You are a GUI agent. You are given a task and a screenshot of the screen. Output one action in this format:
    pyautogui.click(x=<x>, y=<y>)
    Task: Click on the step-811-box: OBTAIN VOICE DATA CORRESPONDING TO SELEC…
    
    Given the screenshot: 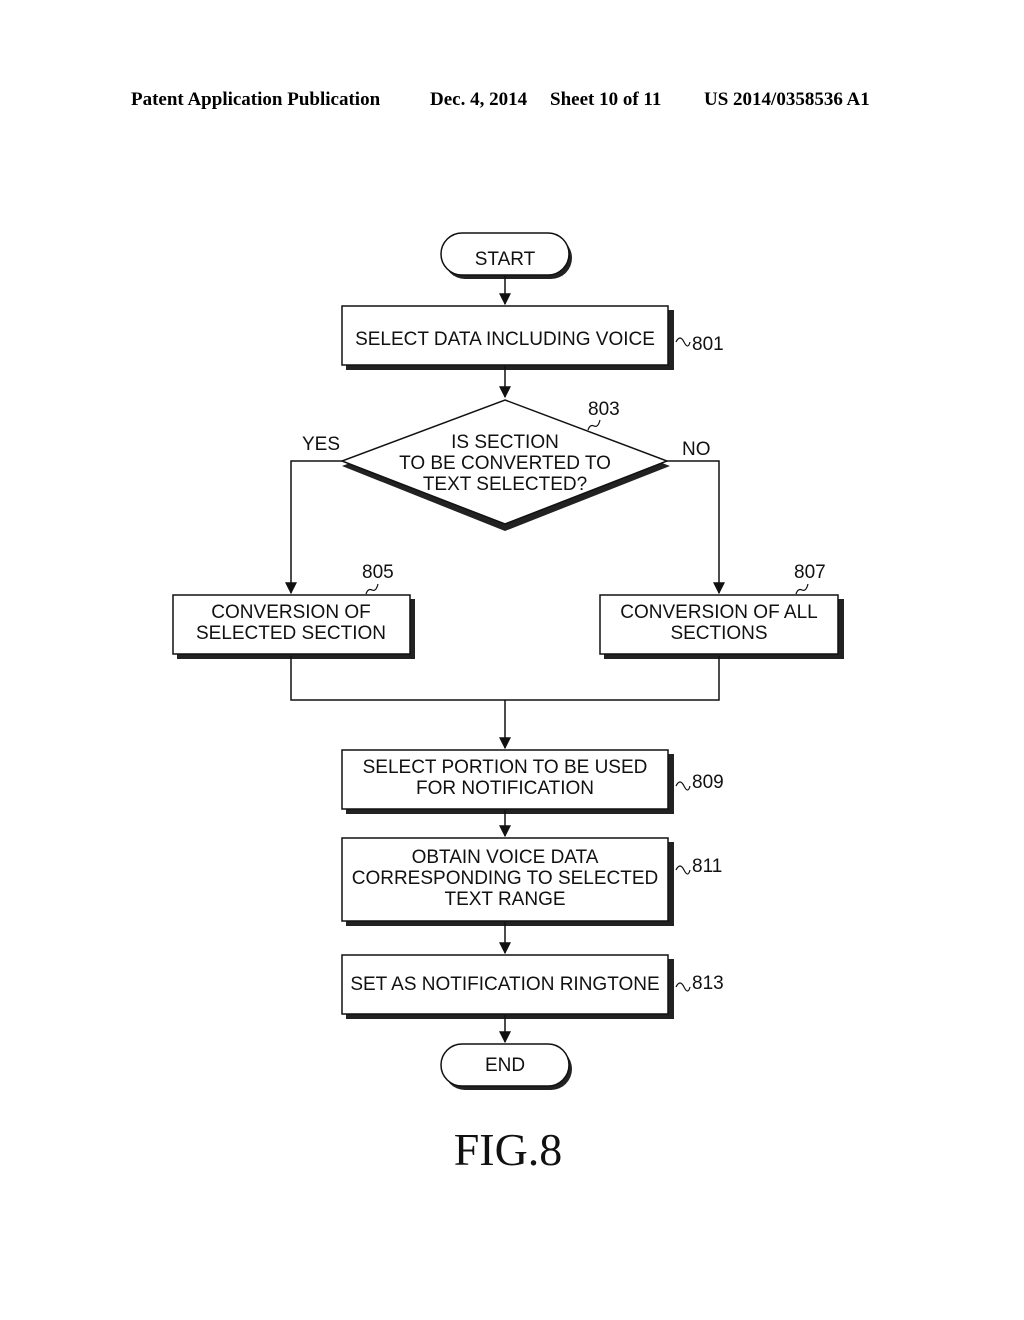 What is the action you would take?
    pyautogui.click(x=507, y=881)
    